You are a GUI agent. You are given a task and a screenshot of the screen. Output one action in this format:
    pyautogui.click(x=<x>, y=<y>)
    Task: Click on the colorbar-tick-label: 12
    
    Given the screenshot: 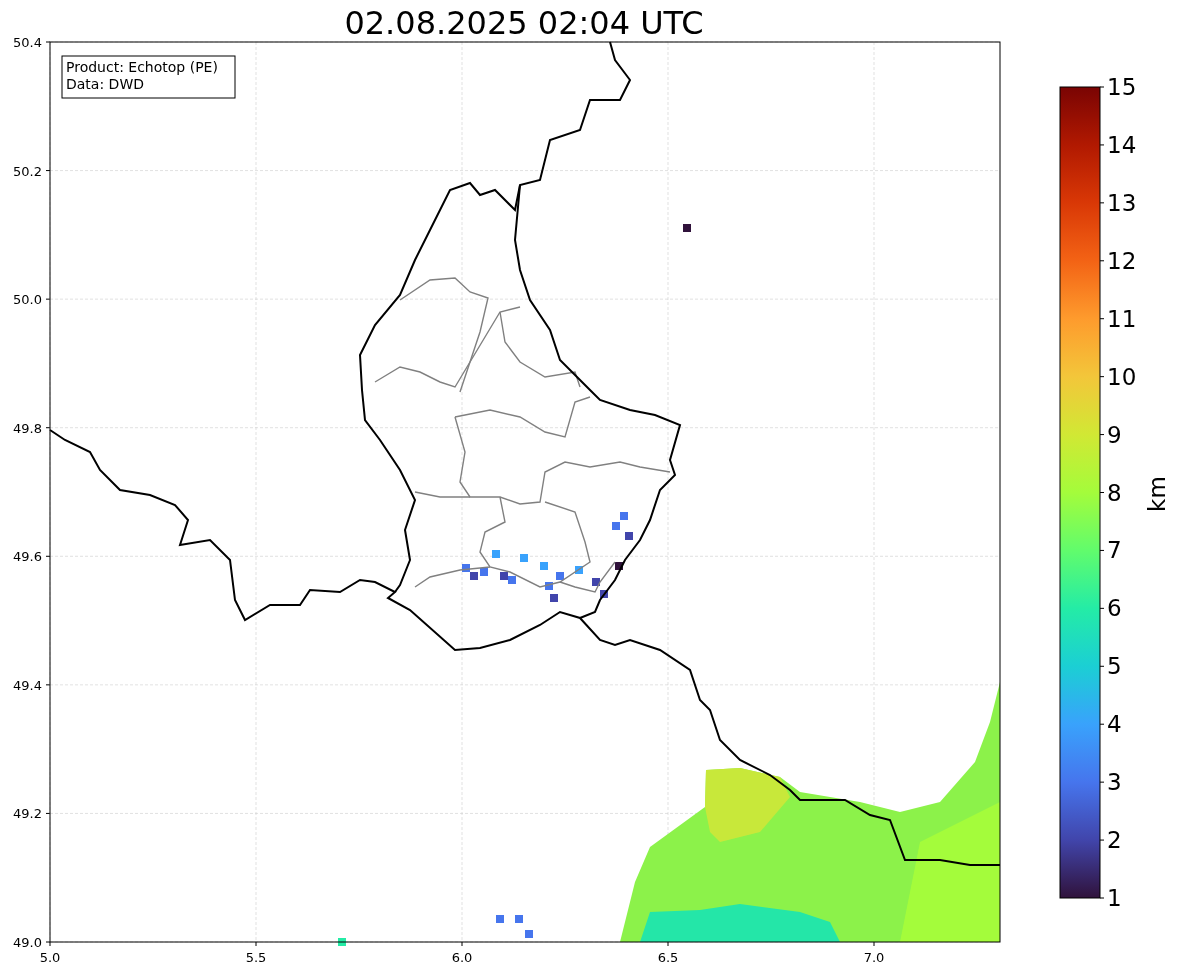 What is the action you would take?
    pyautogui.click(x=1122, y=260)
    